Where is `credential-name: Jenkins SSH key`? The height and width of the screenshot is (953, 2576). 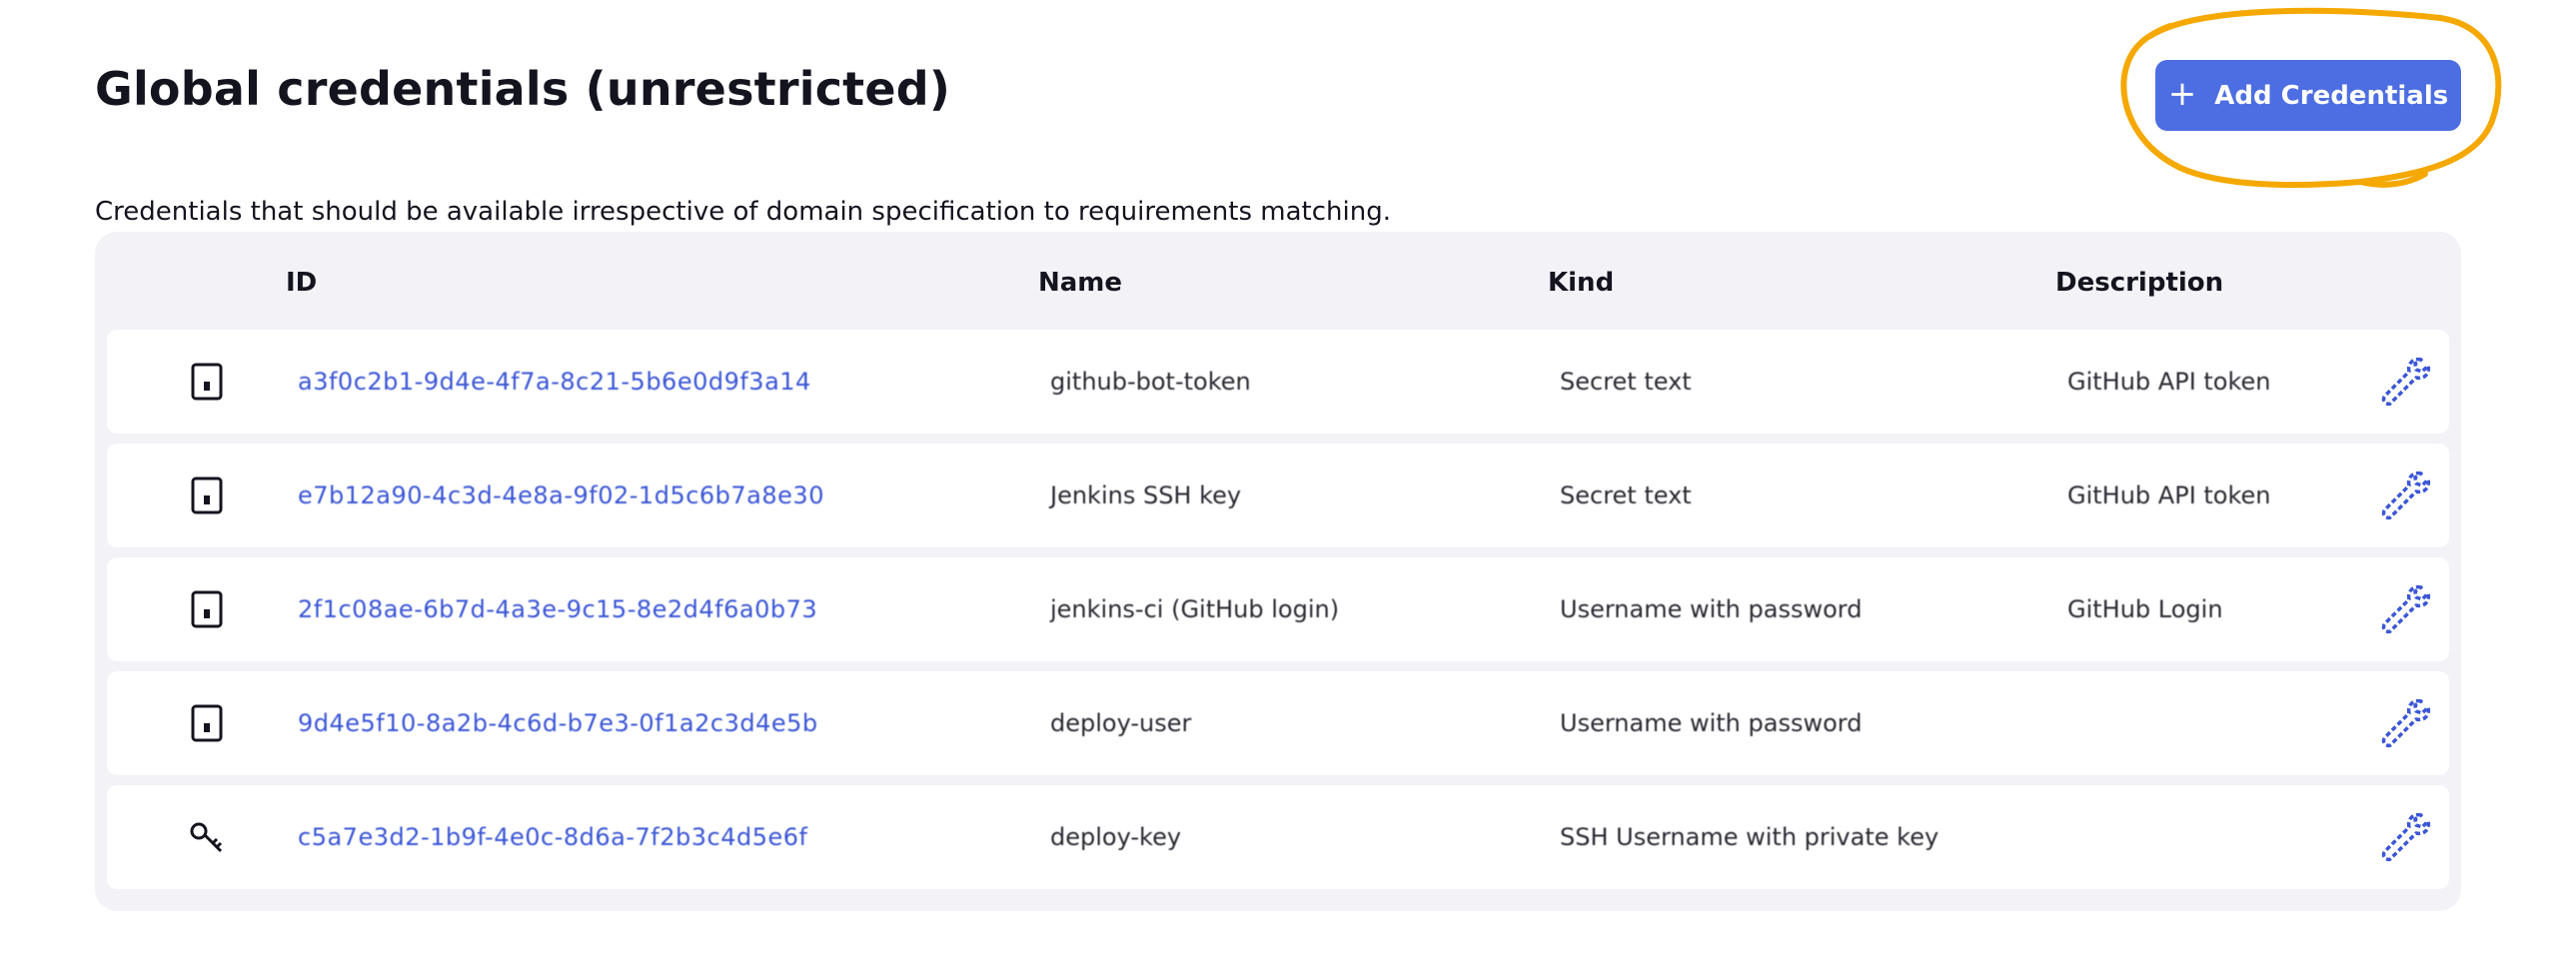 credential-name: Jenkins SSH key is located at coordinates (1146, 495).